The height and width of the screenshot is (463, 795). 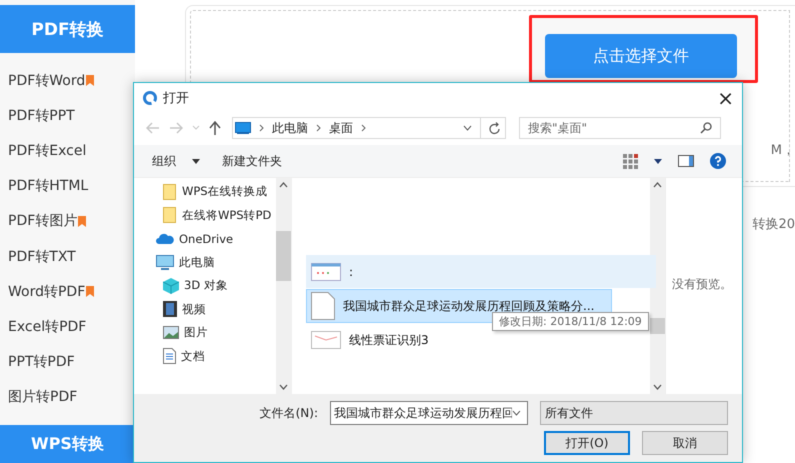 I want to click on filename-label: 文件名(N):, so click(x=289, y=413).